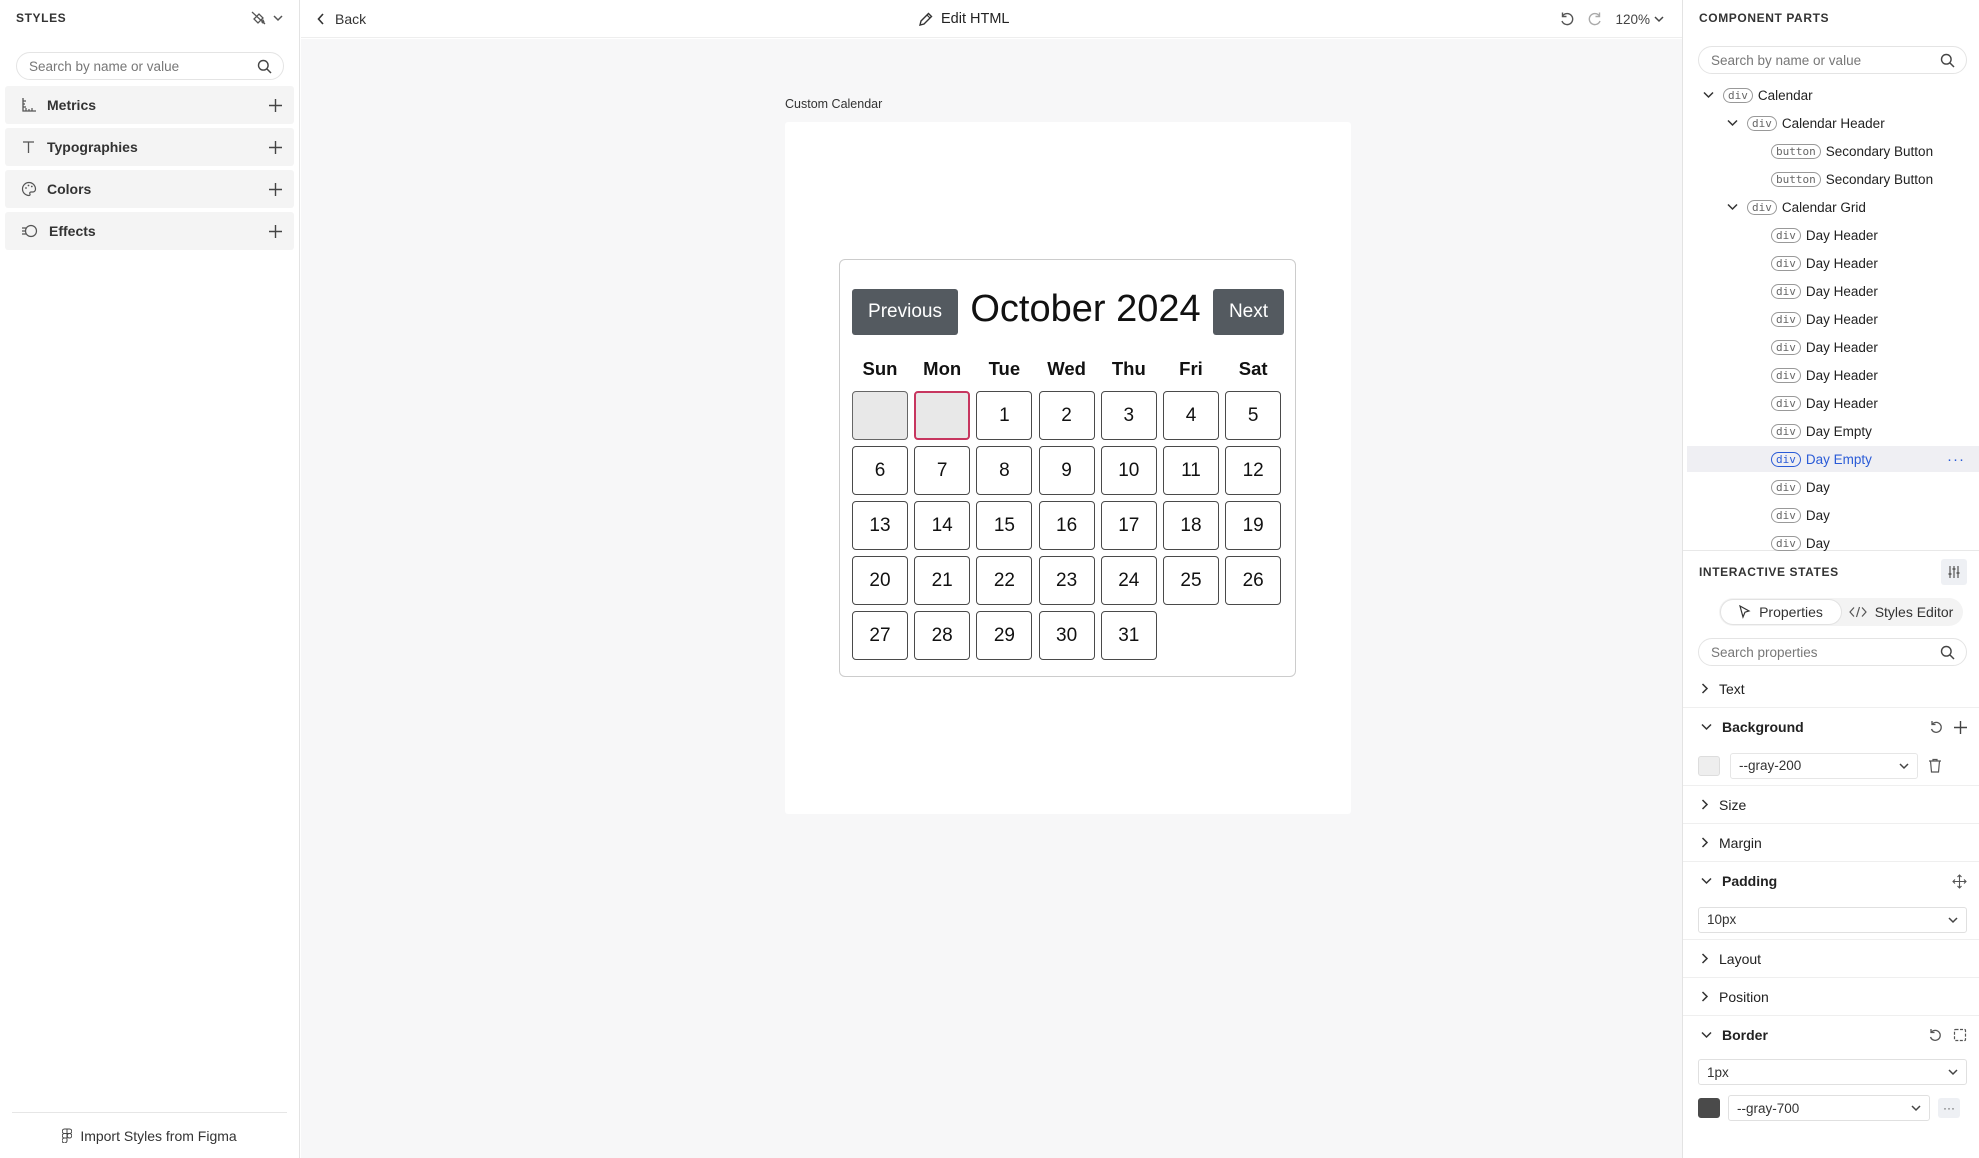 This screenshot has width=1979, height=1158. What do you see at coordinates (905, 312) in the screenshot?
I see `previous-button: Previous` at bounding box center [905, 312].